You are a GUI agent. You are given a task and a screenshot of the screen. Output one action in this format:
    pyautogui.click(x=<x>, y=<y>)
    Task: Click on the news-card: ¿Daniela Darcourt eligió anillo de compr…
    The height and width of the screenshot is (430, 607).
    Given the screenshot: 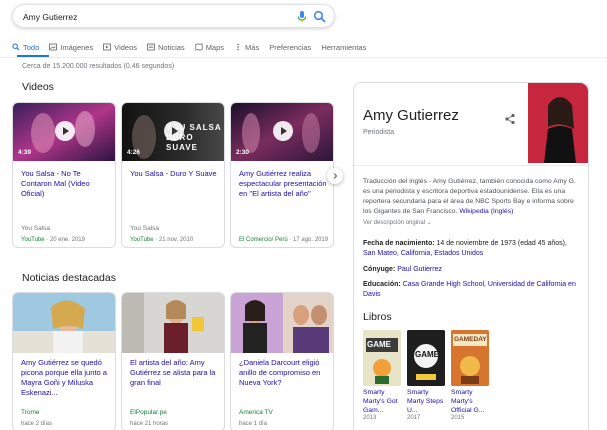 What is the action you would take?
    pyautogui.click(x=282, y=361)
    